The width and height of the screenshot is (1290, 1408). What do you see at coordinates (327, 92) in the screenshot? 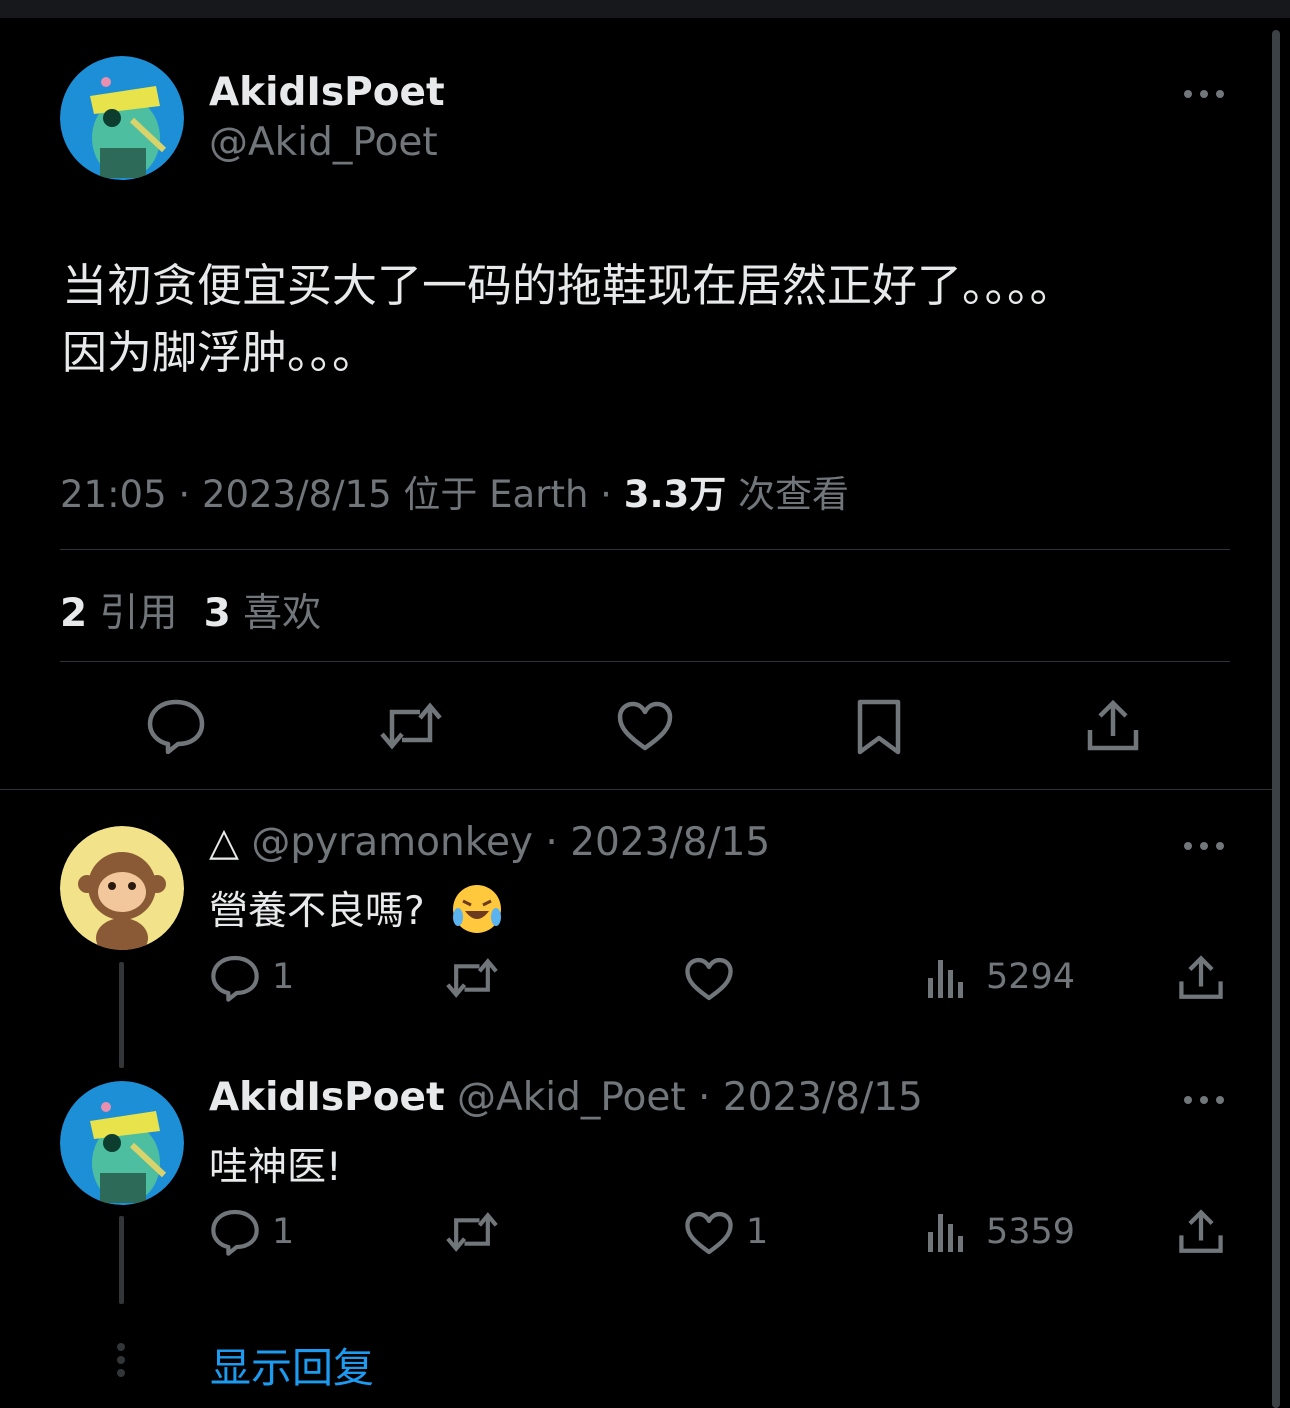
I see `author-name: AkidIsPoet` at bounding box center [327, 92].